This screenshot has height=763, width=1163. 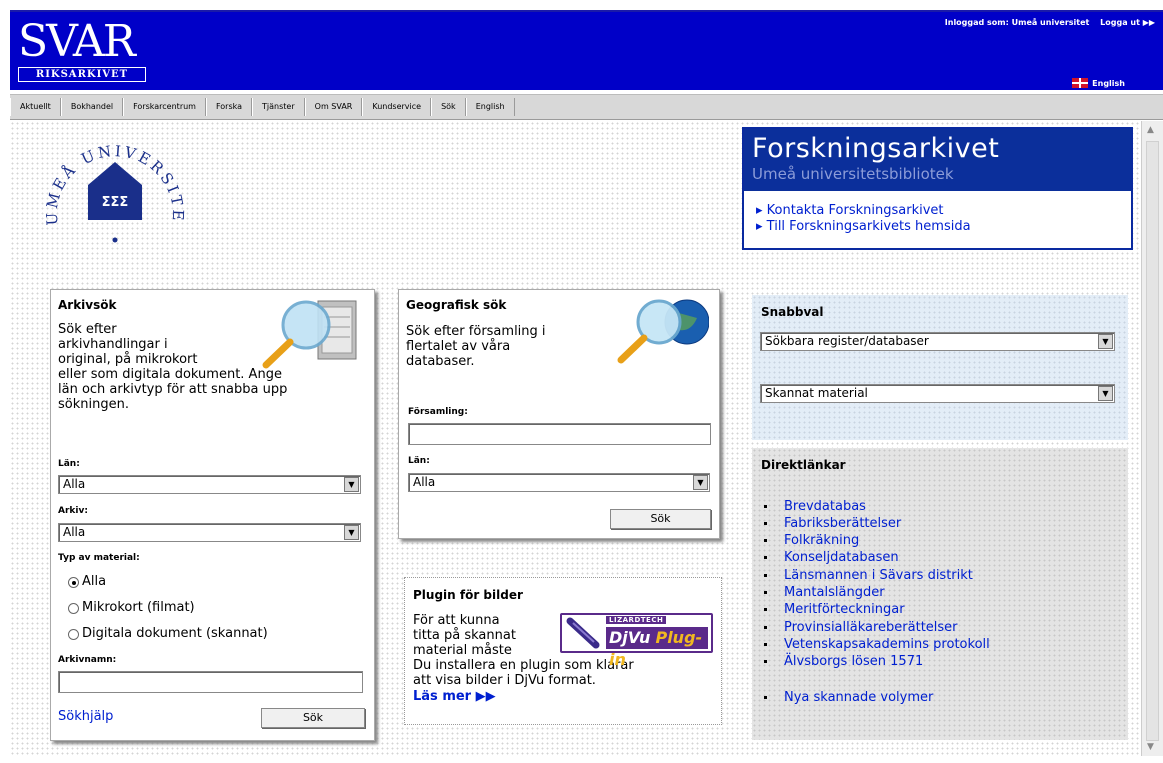 What do you see at coordinates (937, 341) in the screenshot?
I see `sokbara-register-select: Sökbara register/databaser ▼` at bounding box center [937, 341].